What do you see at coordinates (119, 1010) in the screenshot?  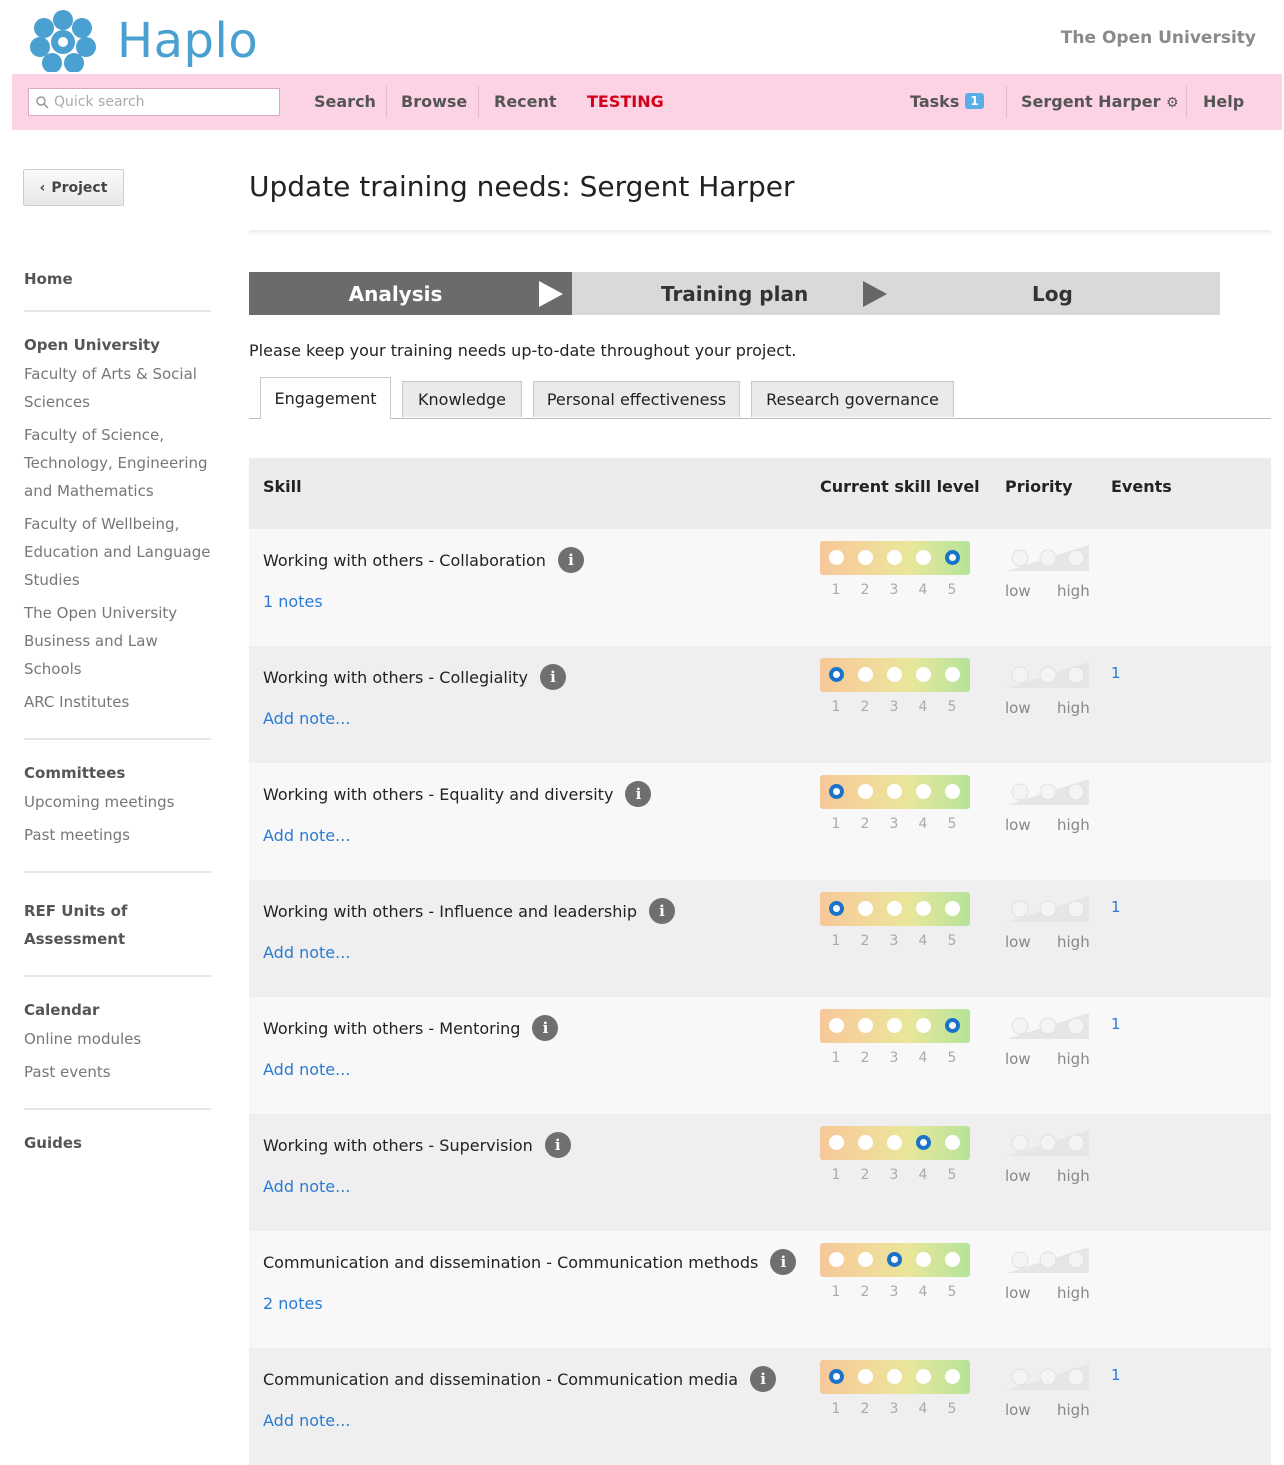 I see `sidebar-heading-calendar: Calendar` at bounding box center [119, 1010].